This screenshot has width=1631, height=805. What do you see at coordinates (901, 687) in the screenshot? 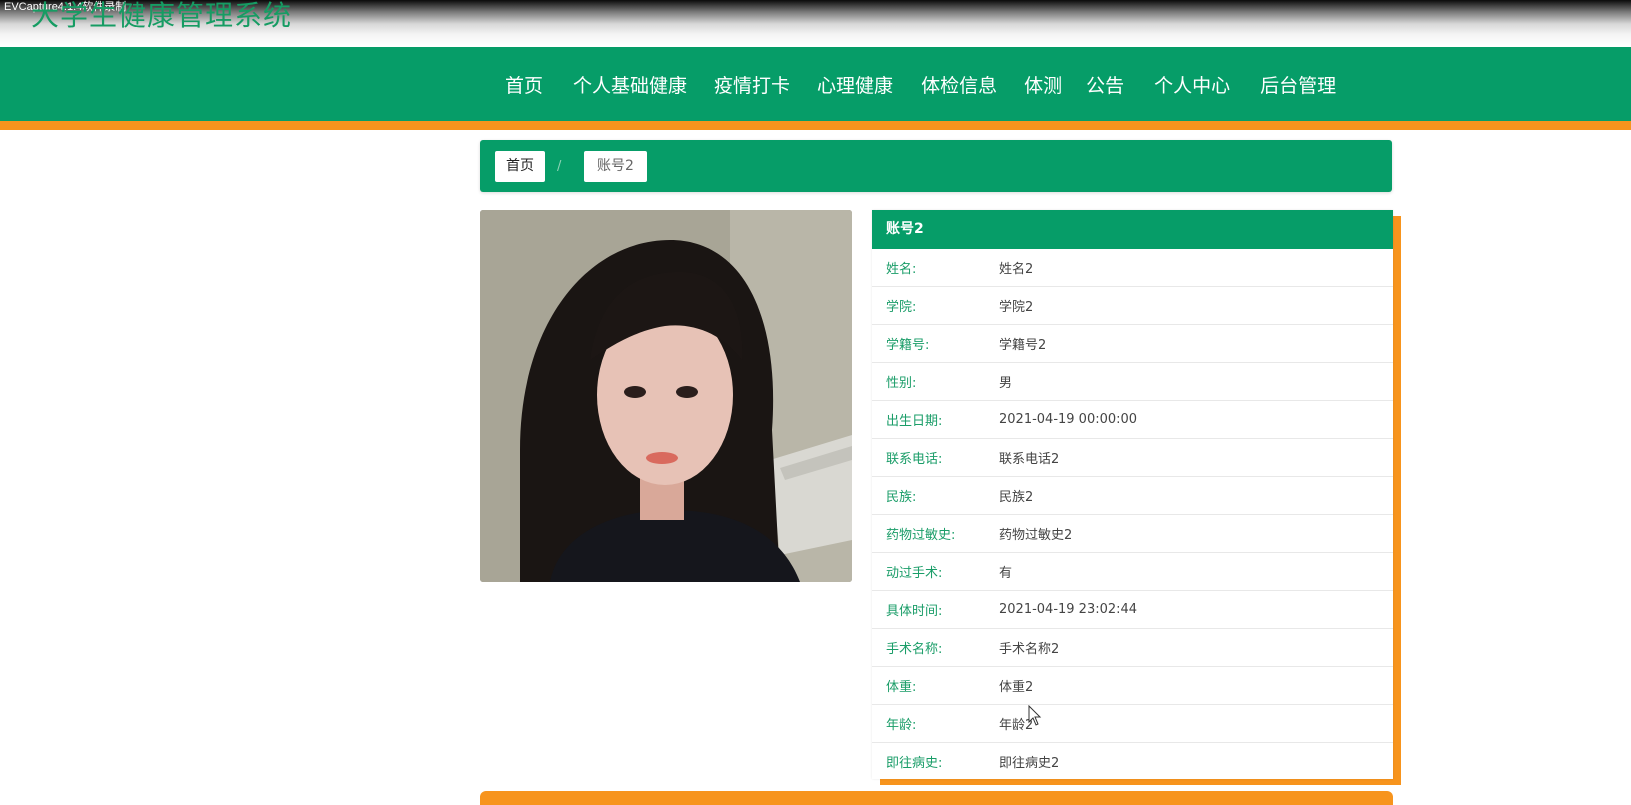
I see `profile-field-label: 体重:` at bounding box center [901, 687].